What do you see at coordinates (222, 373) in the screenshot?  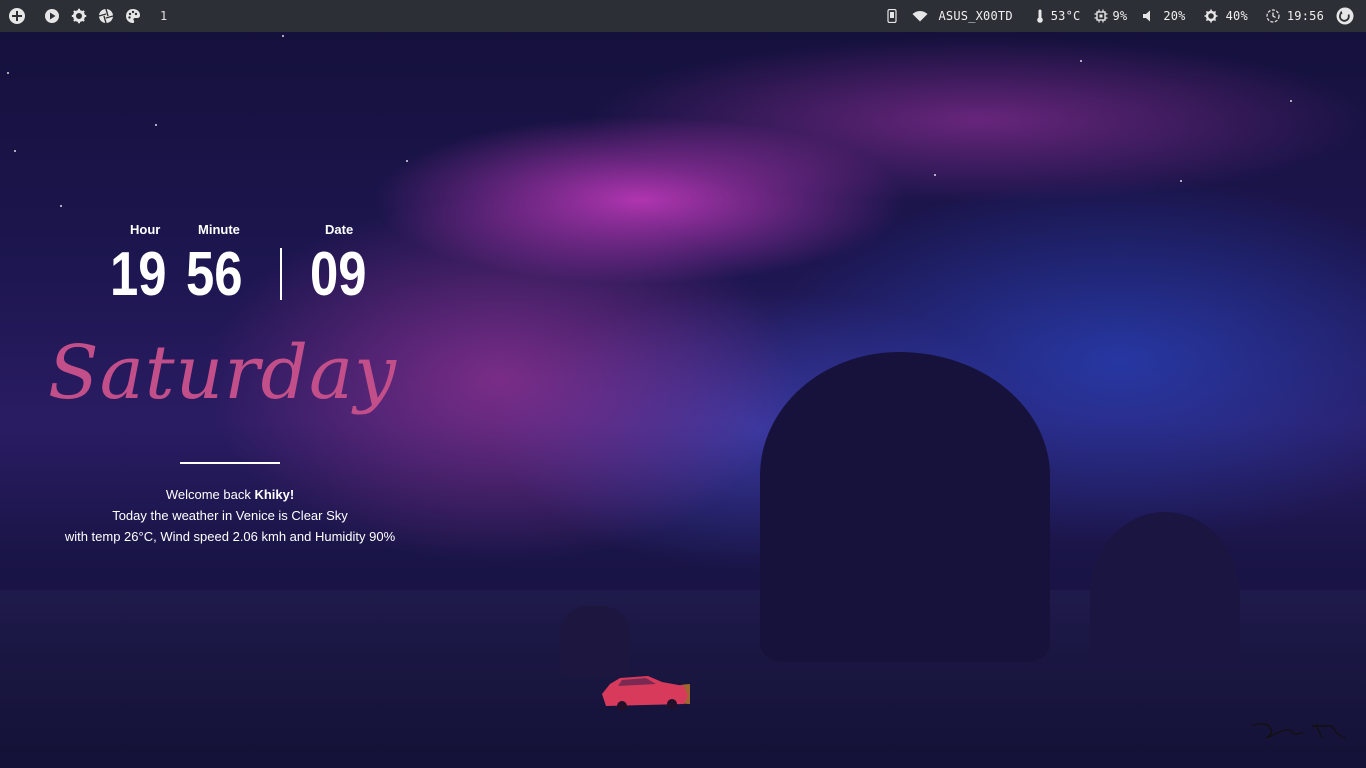 I see `weekday-title: Saturday` at bounding box center [222, 373].